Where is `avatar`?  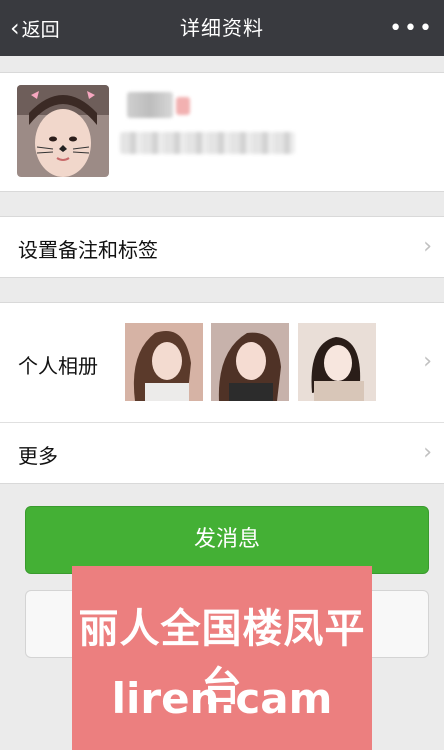 avatar is located at coordinates (63, 131).